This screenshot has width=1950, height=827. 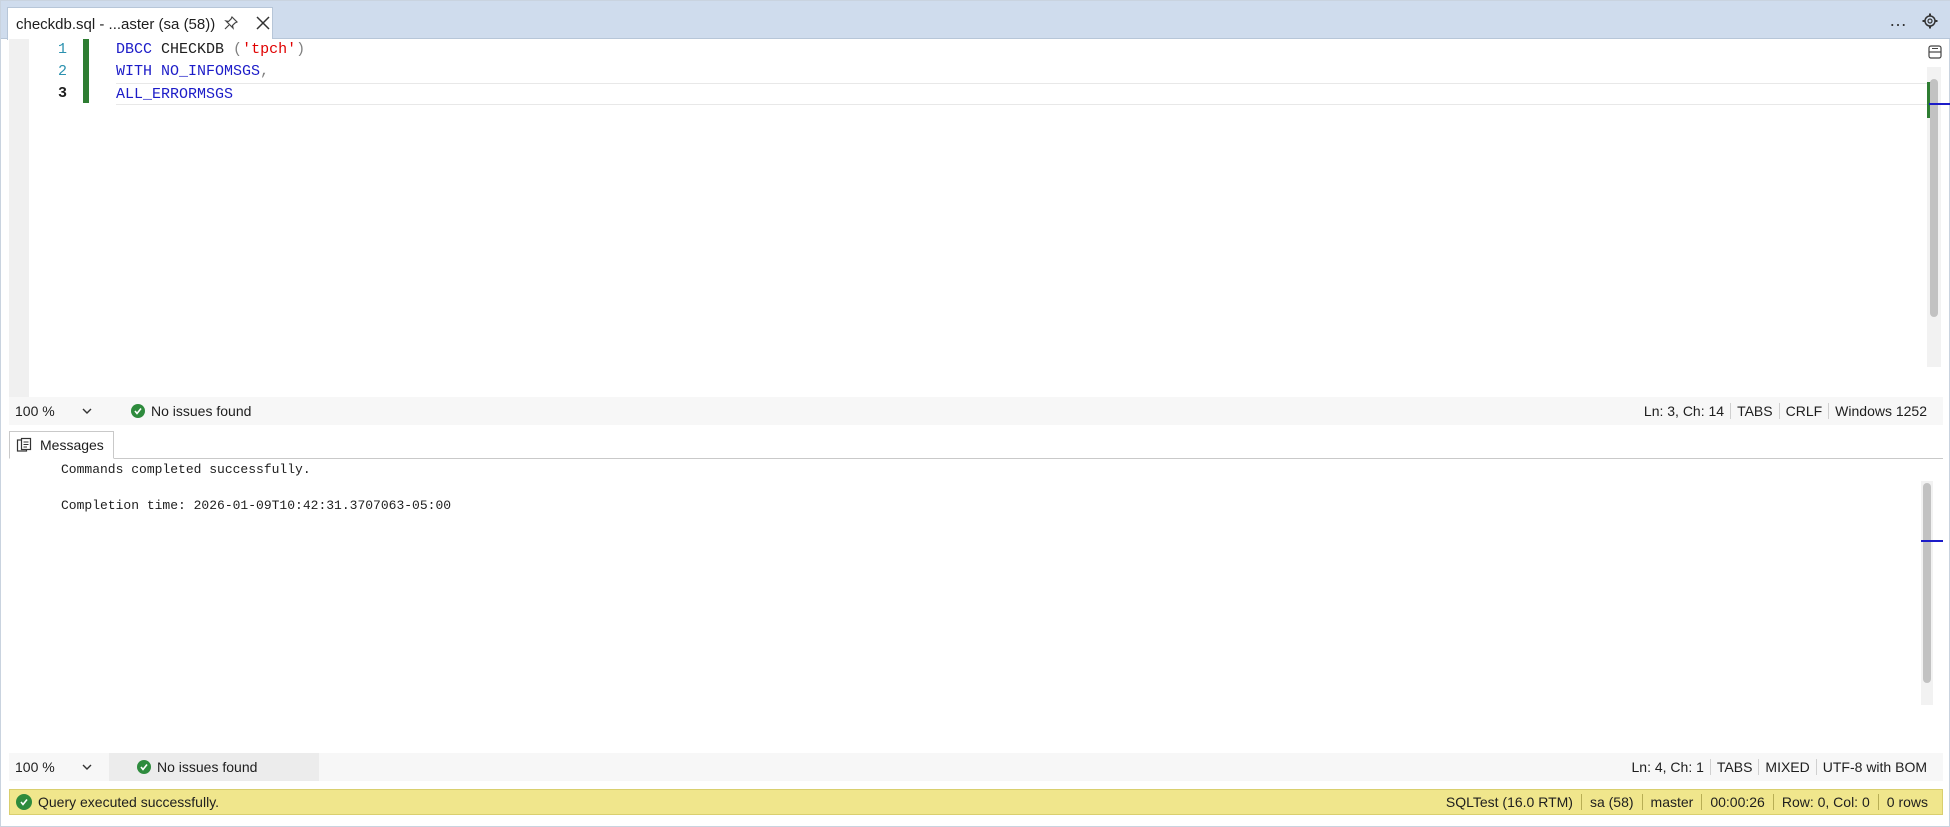 I want to click on code-token: (, so click(x=233, y=49).